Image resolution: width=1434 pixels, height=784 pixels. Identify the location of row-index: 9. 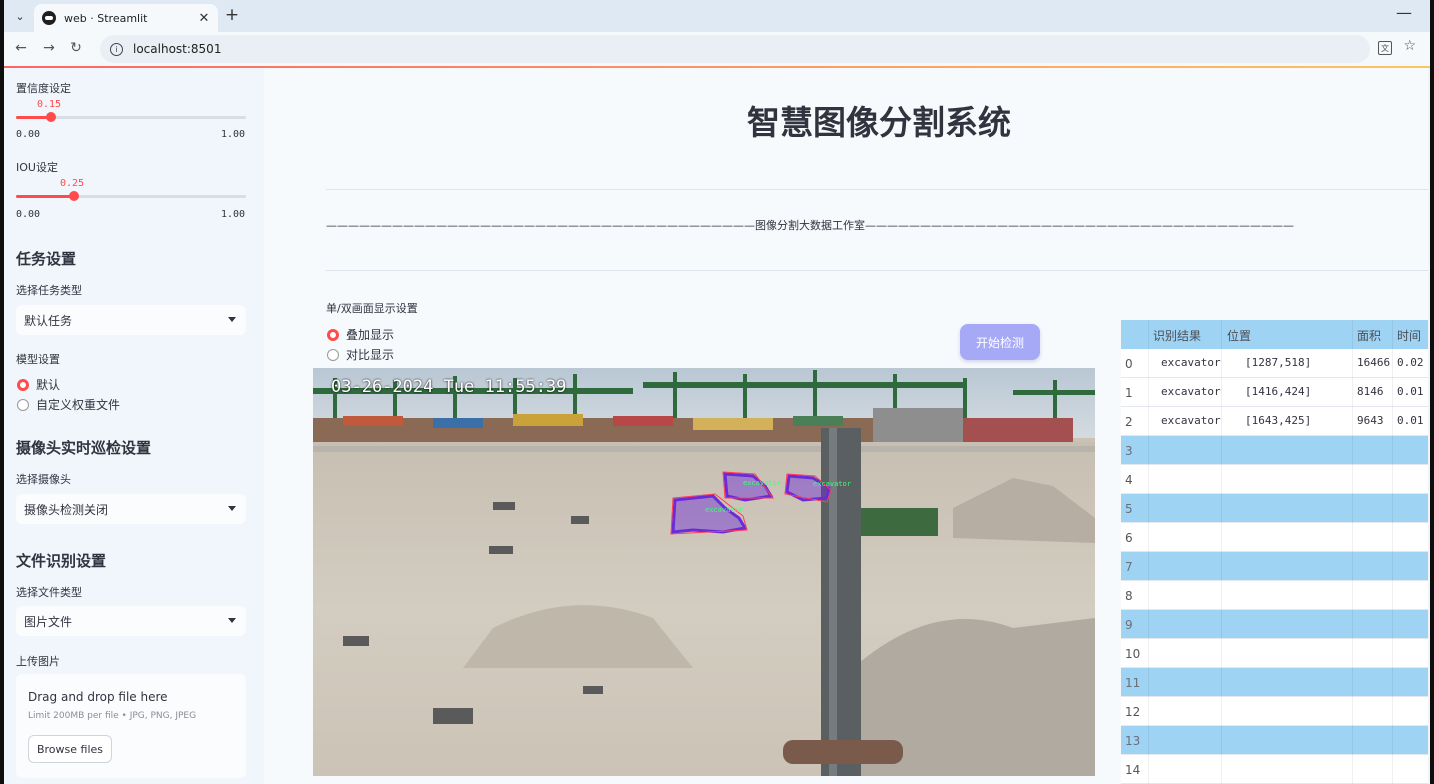
(1129, 625).